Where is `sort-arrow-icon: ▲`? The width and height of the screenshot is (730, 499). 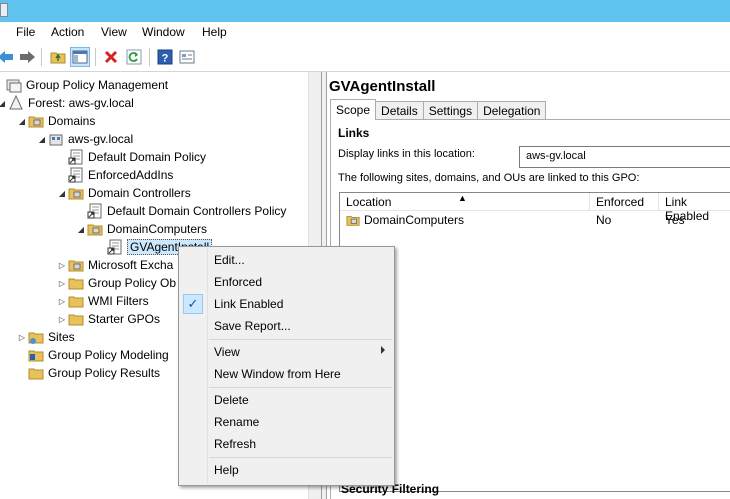
sort-arrow-icon: ▲ is located at coordinates (462, 198).